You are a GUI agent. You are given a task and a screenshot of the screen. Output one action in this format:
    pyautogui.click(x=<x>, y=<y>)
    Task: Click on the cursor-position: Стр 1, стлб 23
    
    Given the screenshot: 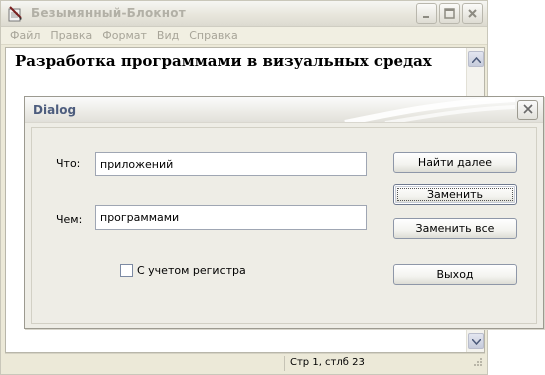 What is the action you would take?
    pyautogui.click(x=327, y=362)
    